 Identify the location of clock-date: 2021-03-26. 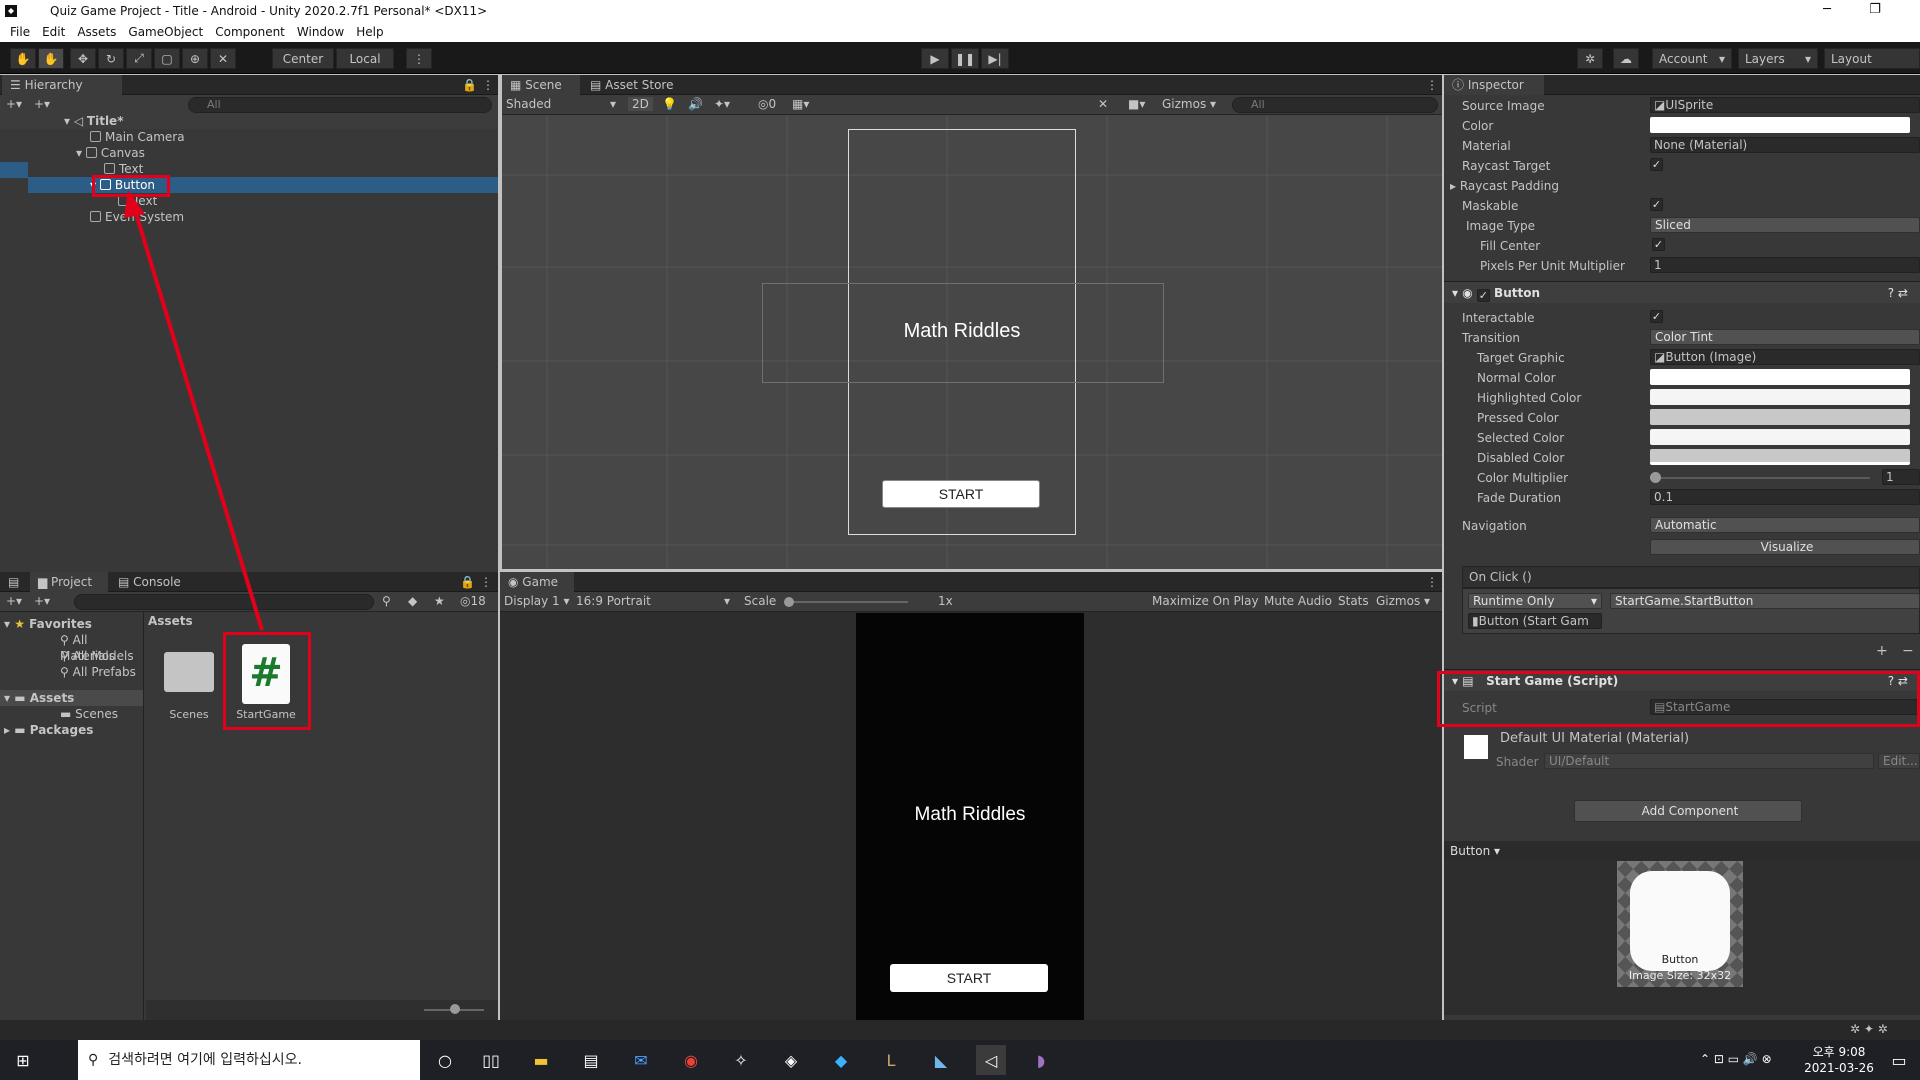
(1839, 1068).